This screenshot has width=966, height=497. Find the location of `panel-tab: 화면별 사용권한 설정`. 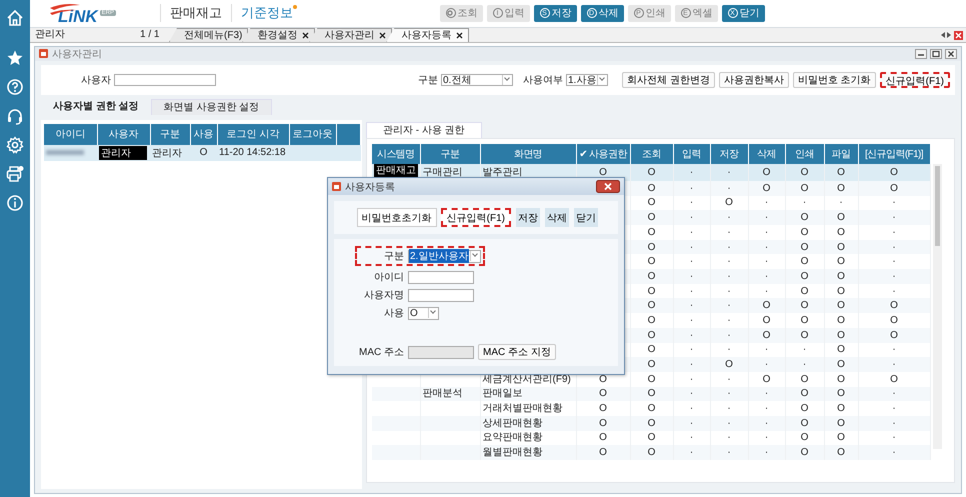

panel-tab: 화면별 사용권한 설정 is located at coordinates (211, 106).